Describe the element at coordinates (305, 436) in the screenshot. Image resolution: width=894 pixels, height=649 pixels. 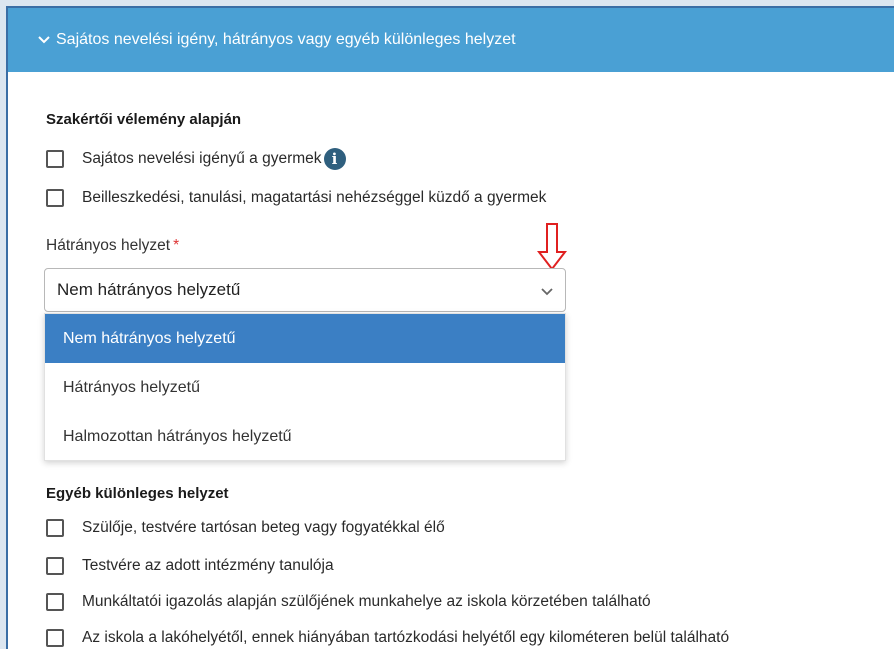
I see `dropdown-option-multiply-disadvantaged: Halmozottan hátrányos helyzetű` at that location.